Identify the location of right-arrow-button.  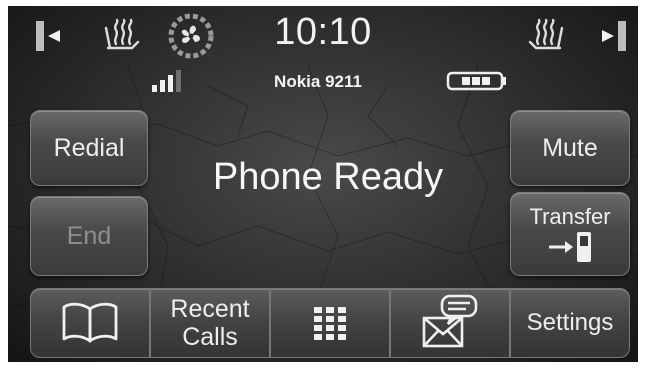
(614, 36).